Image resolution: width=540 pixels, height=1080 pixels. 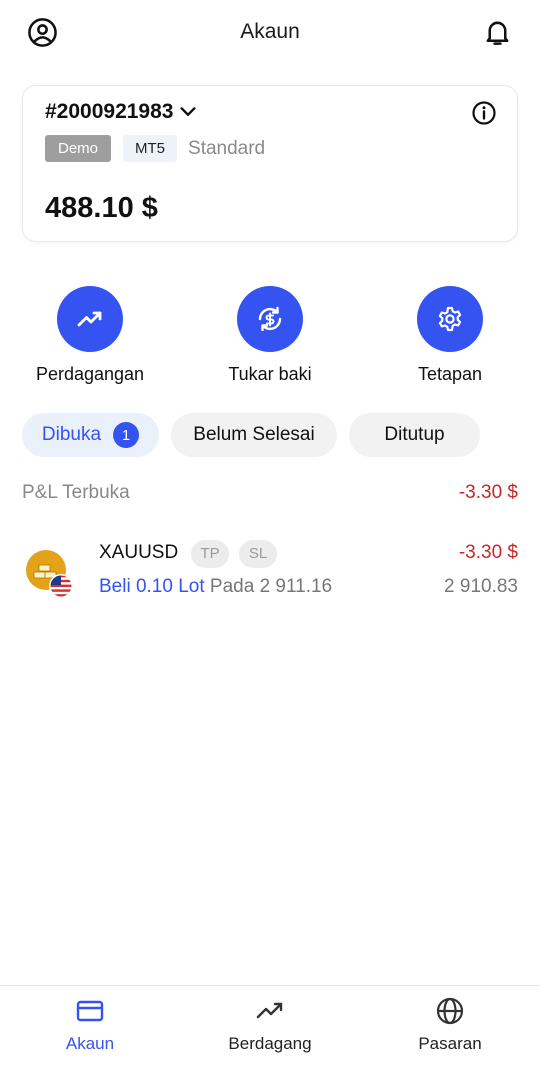 What do you see at coordinates (488, 492) in the screenshot?
I see `open-pnl-value: -3.30 $` at bounding box center [488, 492].